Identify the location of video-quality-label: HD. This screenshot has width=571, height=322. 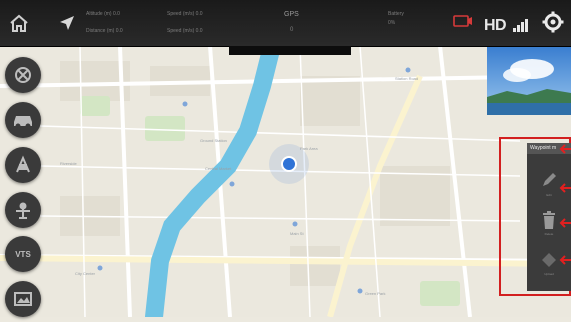
(495, 25).